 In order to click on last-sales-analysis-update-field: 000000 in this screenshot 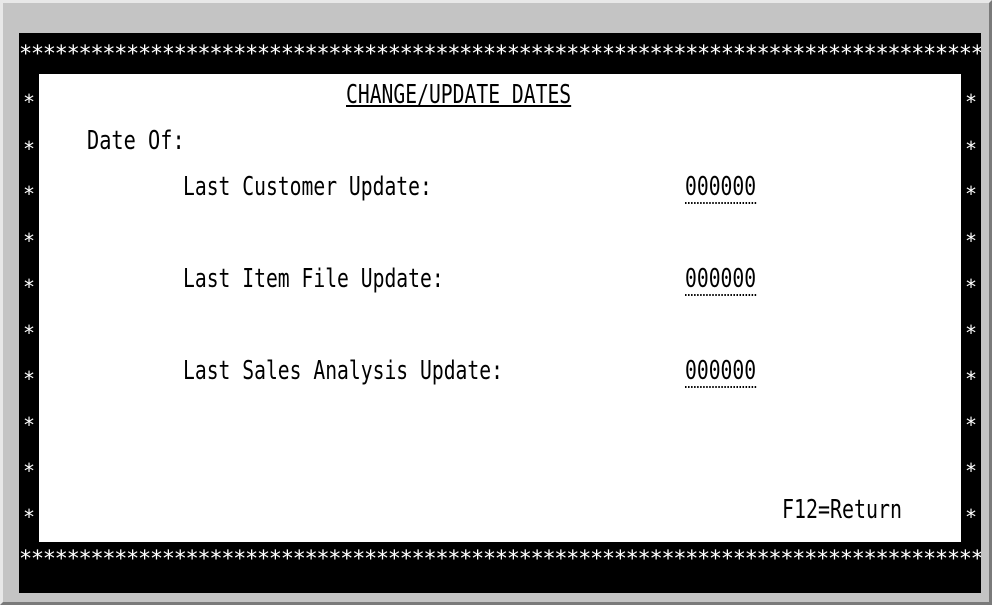, I will do `click(721, 372)`.